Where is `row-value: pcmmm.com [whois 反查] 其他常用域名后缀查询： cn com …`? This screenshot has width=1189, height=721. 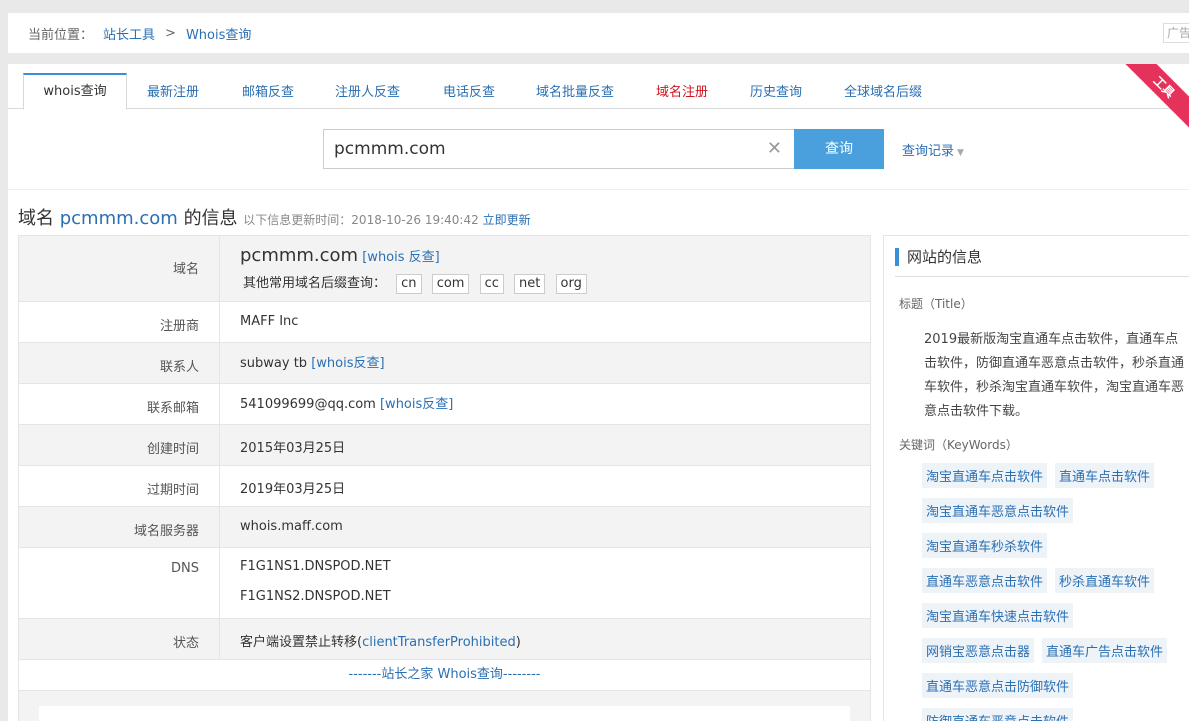
row-value: pcmmm.com [whois 反查] 其他常用域名后缀查询： cn com … is located at coordinates (545, 268).